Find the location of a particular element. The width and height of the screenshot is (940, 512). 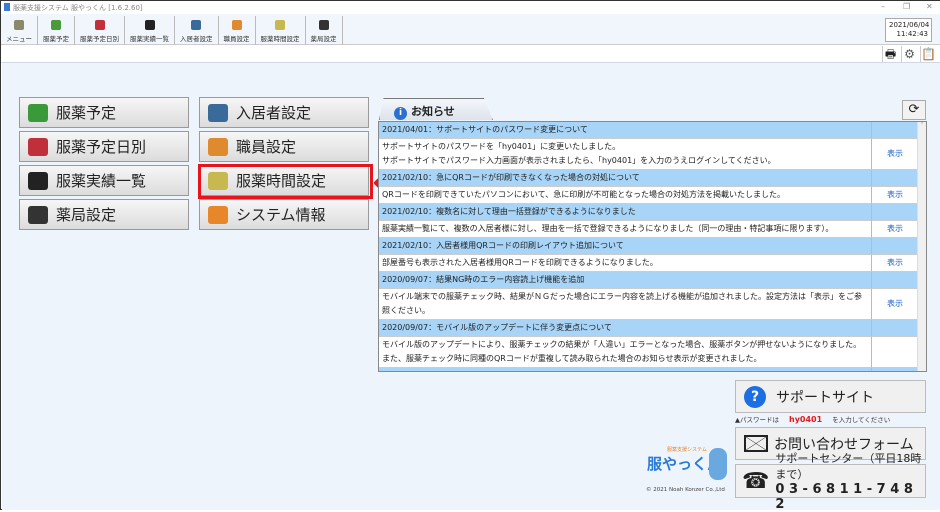

notice-title: 2020/07/30：グループ編集画面のレイアウト変更について is located at coordinates (625, 369).